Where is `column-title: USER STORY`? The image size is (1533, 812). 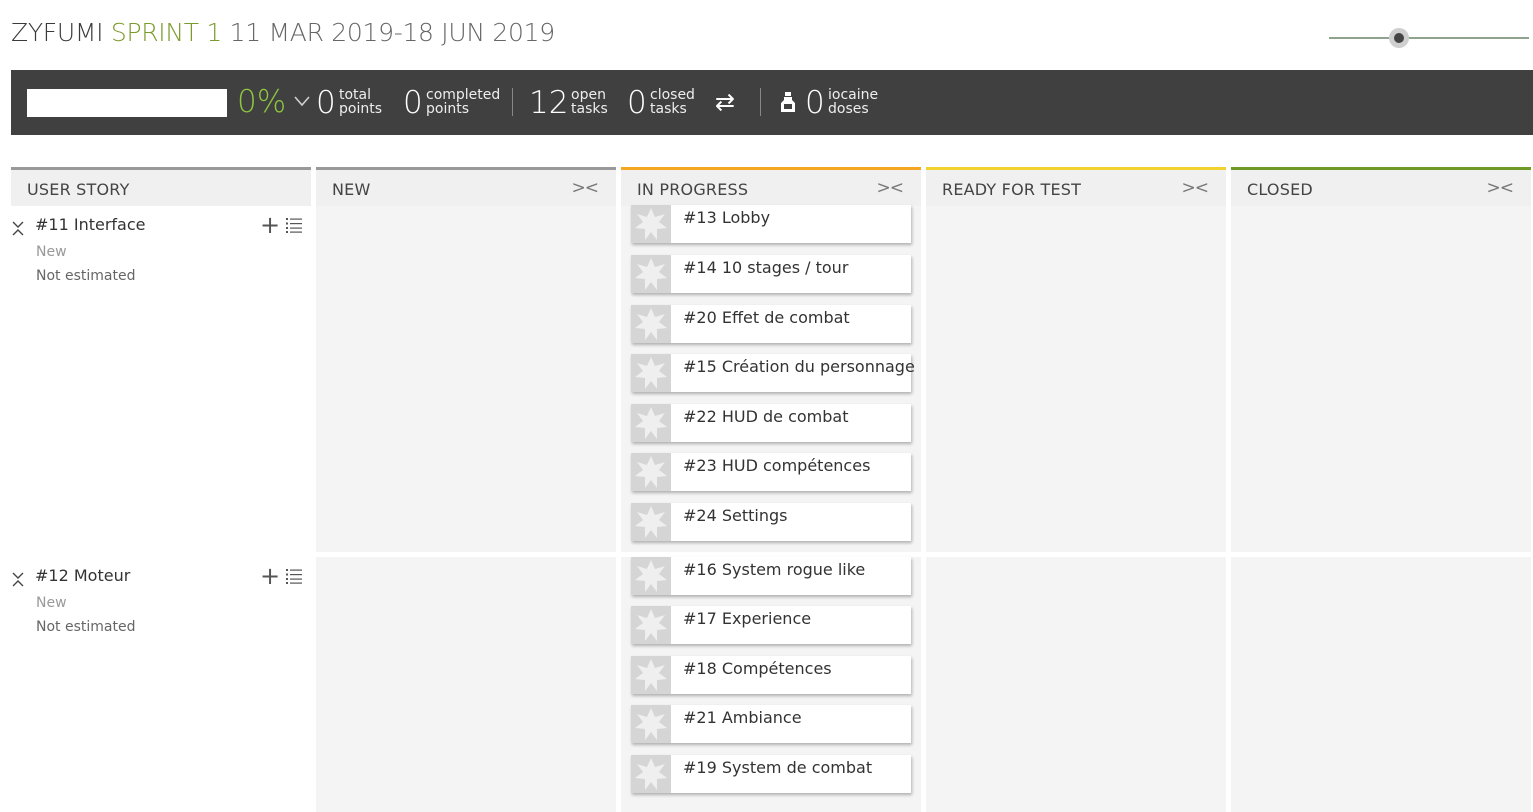
column-title: USER STORY is located at coordinates (78, 189).